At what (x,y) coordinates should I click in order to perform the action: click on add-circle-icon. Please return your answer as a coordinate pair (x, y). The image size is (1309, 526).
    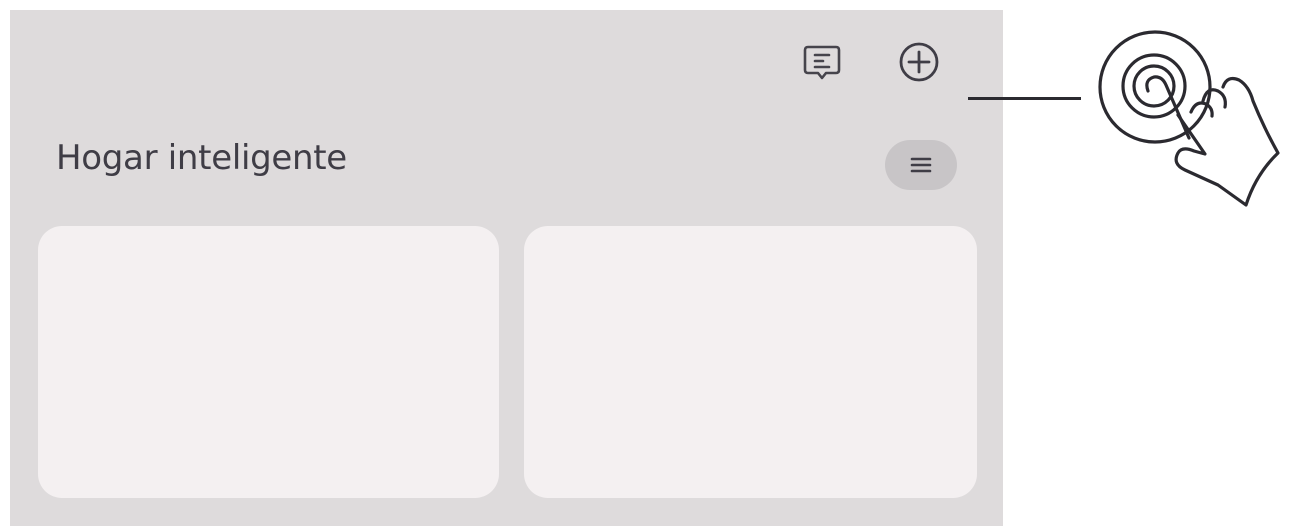
    Looking at the image, I should click on (919, 62).